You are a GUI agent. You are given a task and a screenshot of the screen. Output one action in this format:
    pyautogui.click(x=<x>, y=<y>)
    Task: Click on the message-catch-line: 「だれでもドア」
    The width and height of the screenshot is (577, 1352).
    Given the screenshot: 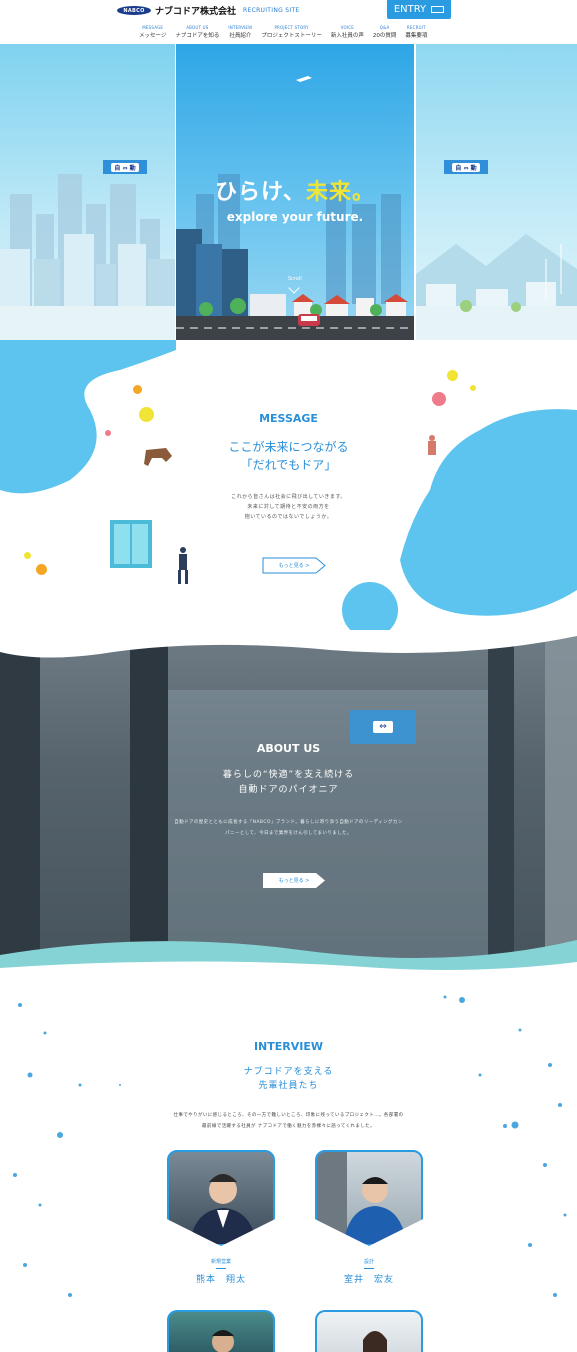 What is the action you would take?
    pyautogui.click(x=288, y=465)
    